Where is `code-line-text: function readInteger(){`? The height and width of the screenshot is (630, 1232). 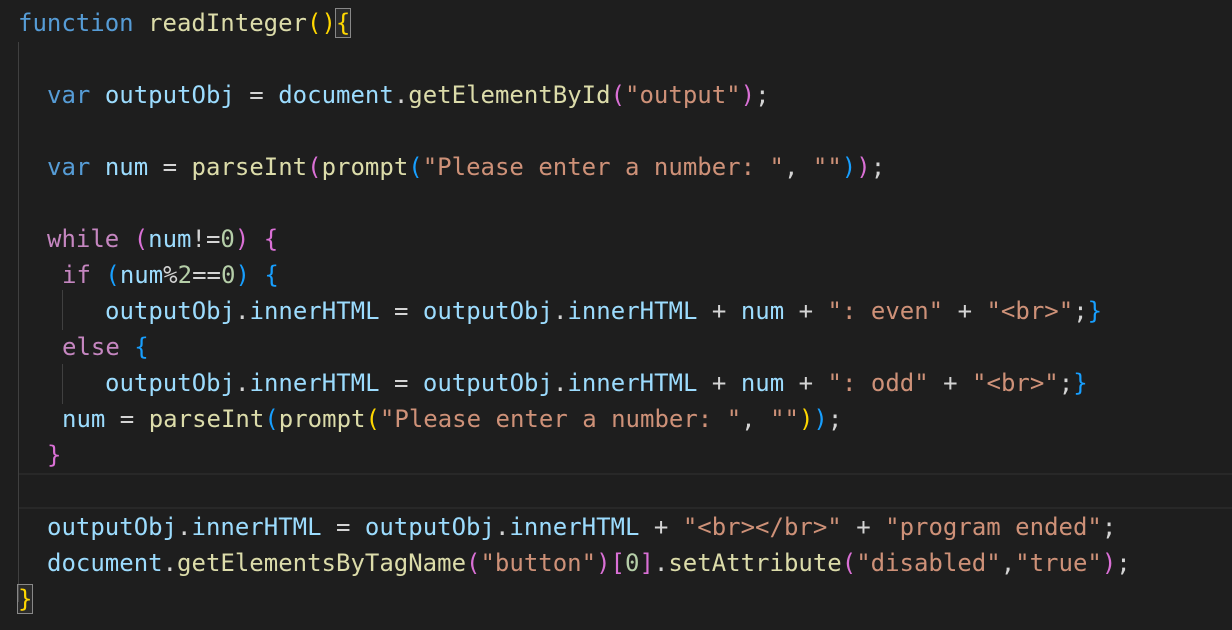
code-line-text: function readInteger(){ is located at coordinates (185, 23).